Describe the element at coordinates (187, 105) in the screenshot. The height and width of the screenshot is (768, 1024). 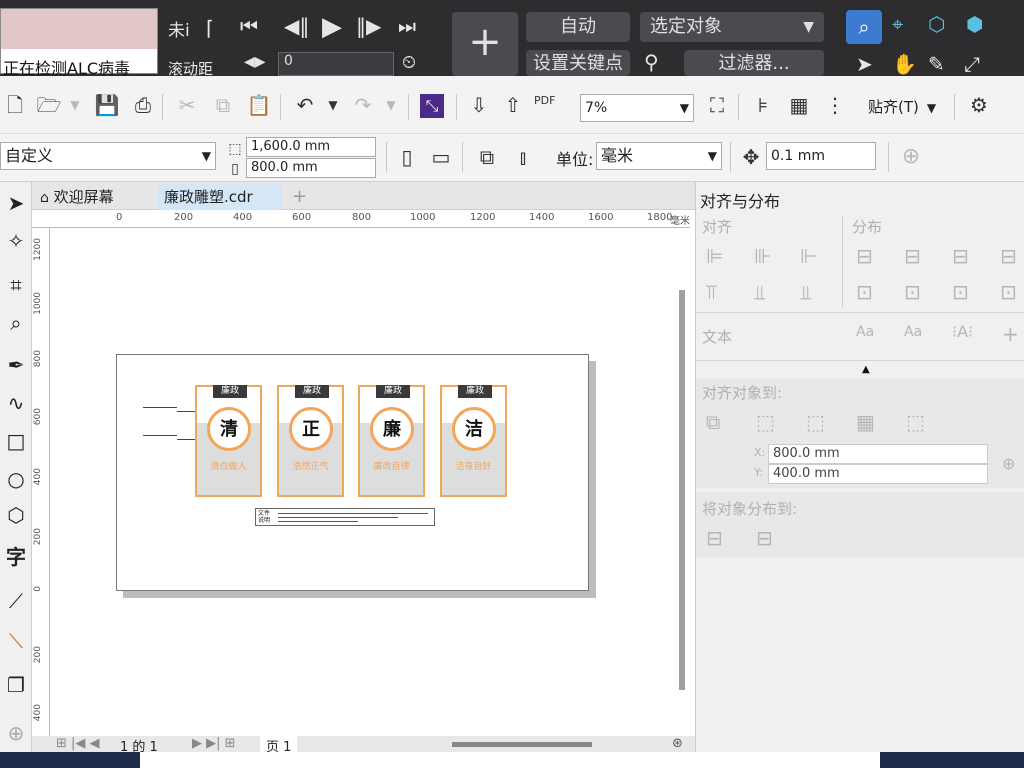
I see `cut-icon: ✂` at that location.